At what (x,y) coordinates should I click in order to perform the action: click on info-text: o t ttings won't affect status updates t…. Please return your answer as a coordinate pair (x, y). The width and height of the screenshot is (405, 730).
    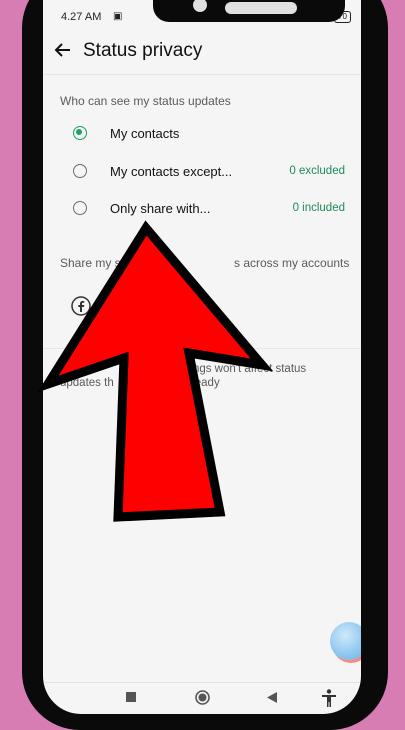
    Looking at the image, I should click on (200, 376).